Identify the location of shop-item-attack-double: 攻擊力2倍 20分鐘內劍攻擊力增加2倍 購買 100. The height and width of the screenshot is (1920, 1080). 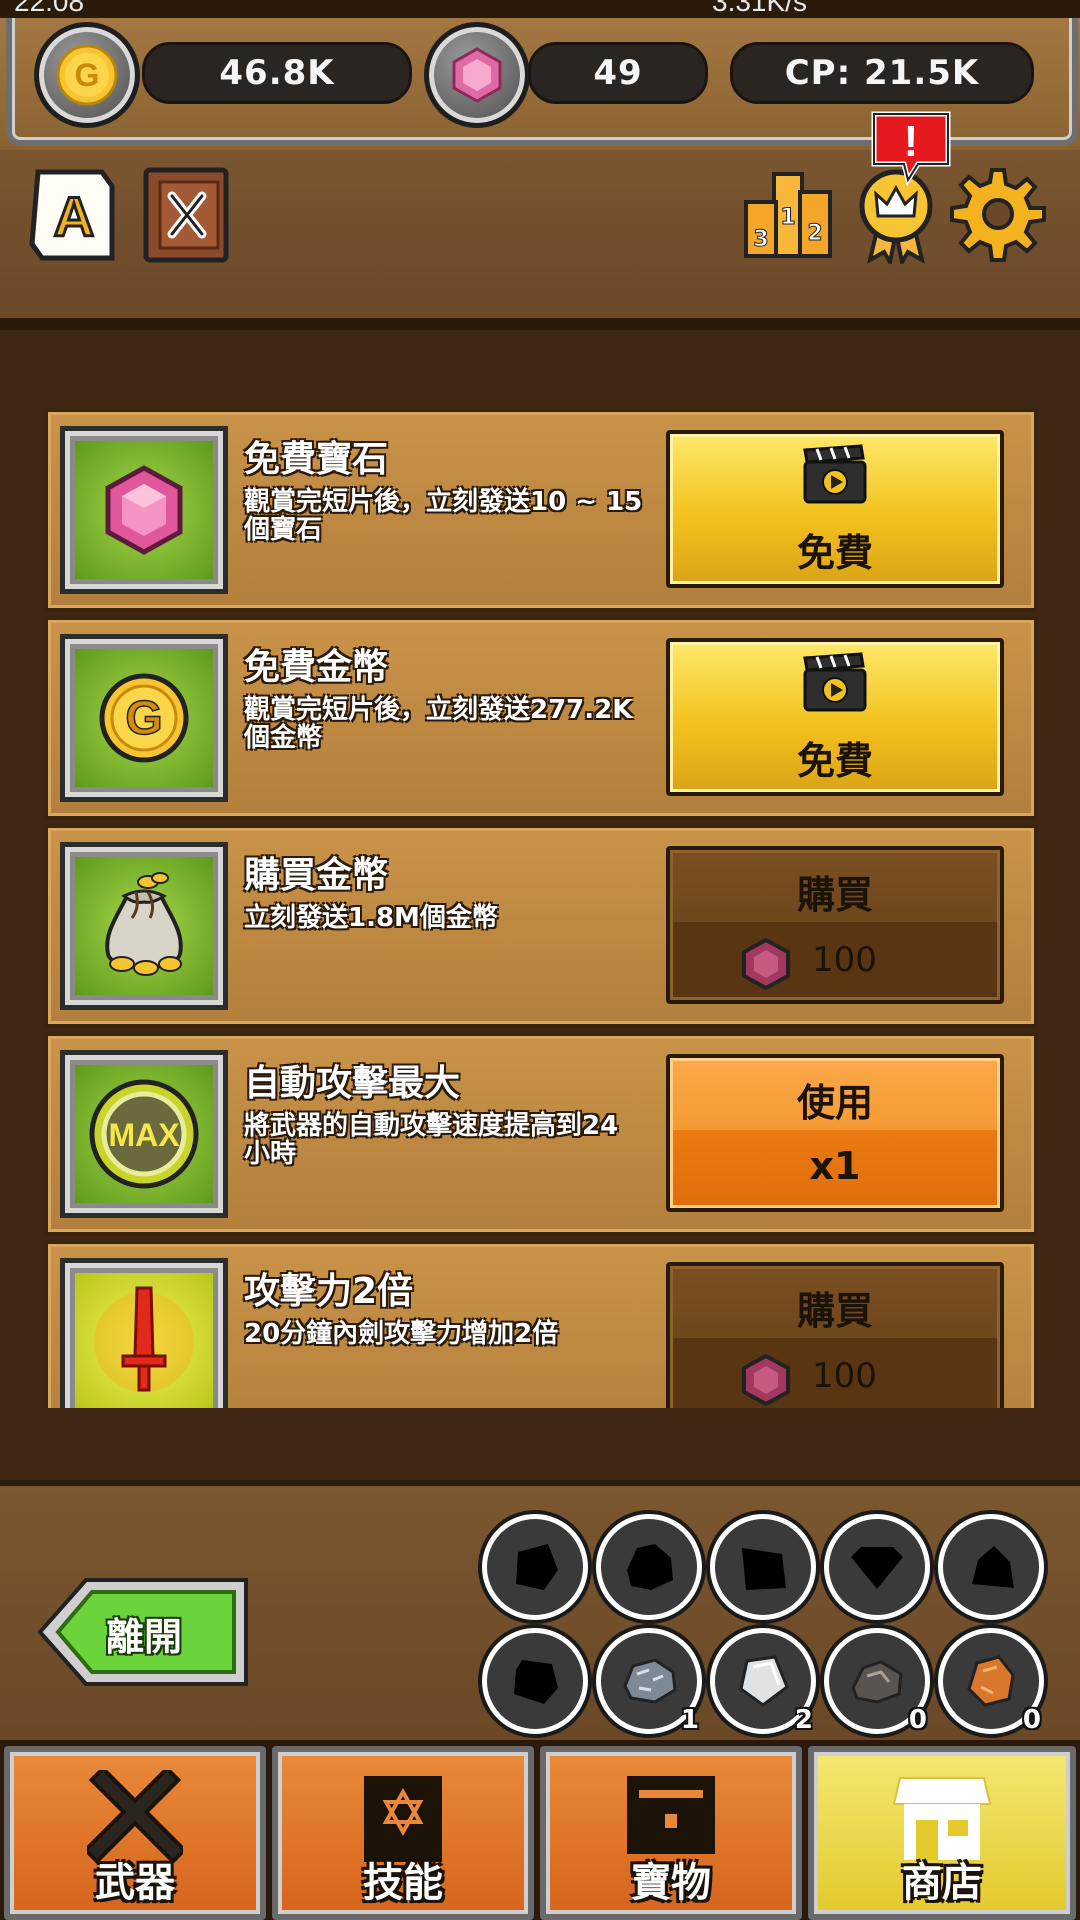
(541, 1324).